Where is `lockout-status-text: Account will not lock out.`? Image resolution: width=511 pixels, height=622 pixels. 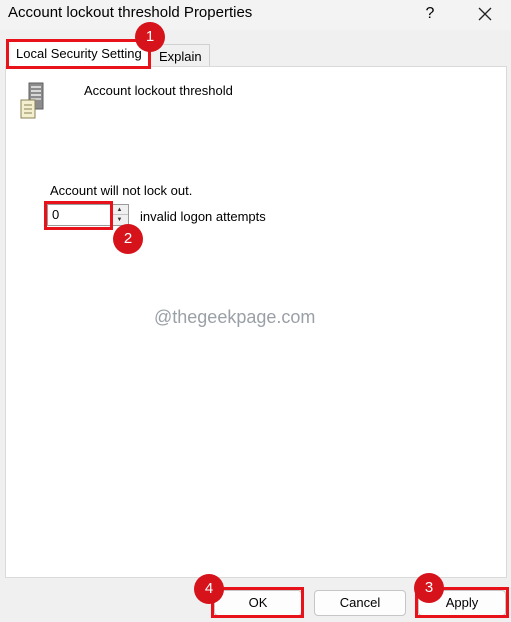 lockout-status-text: Account will not lock out. is located at coordinates (121, 190).